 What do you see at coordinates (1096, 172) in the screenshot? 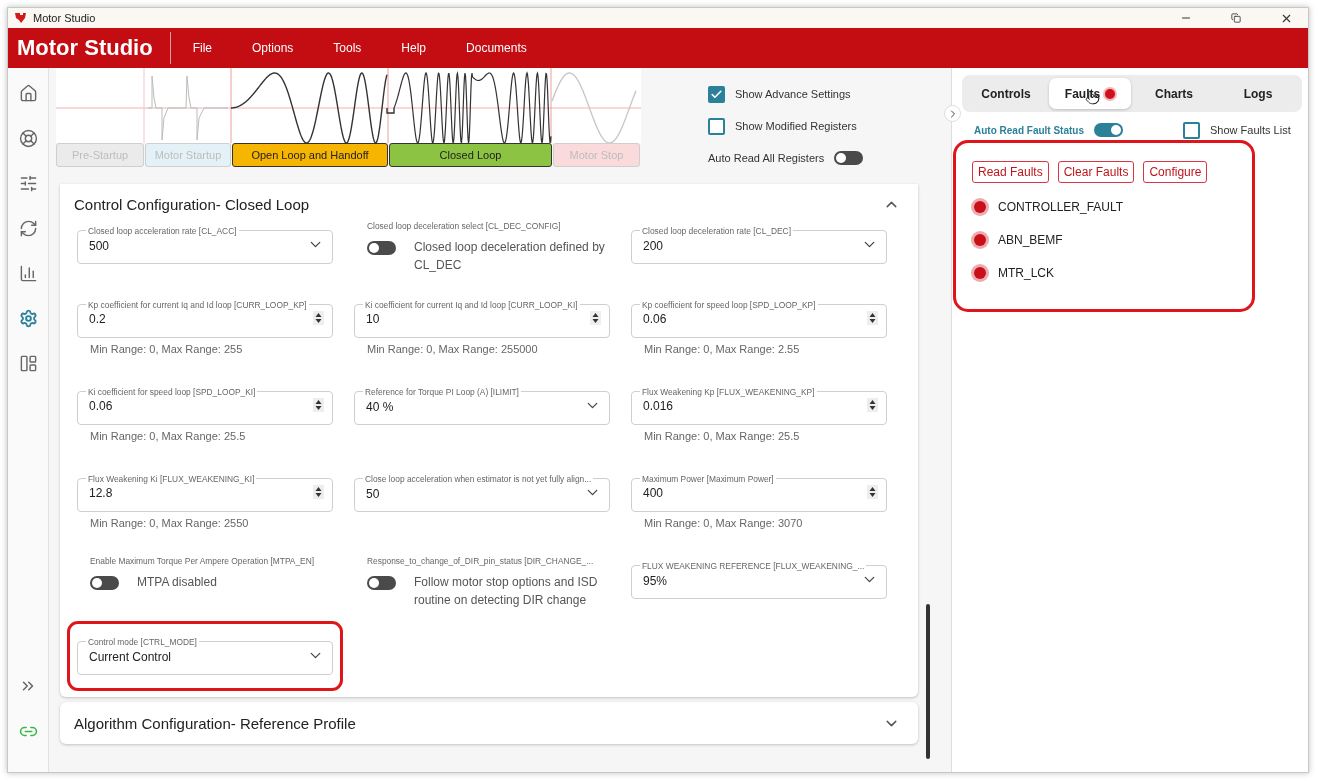
I see `fault-action-button: Clear Faults` at bounding box center [1096, 172].